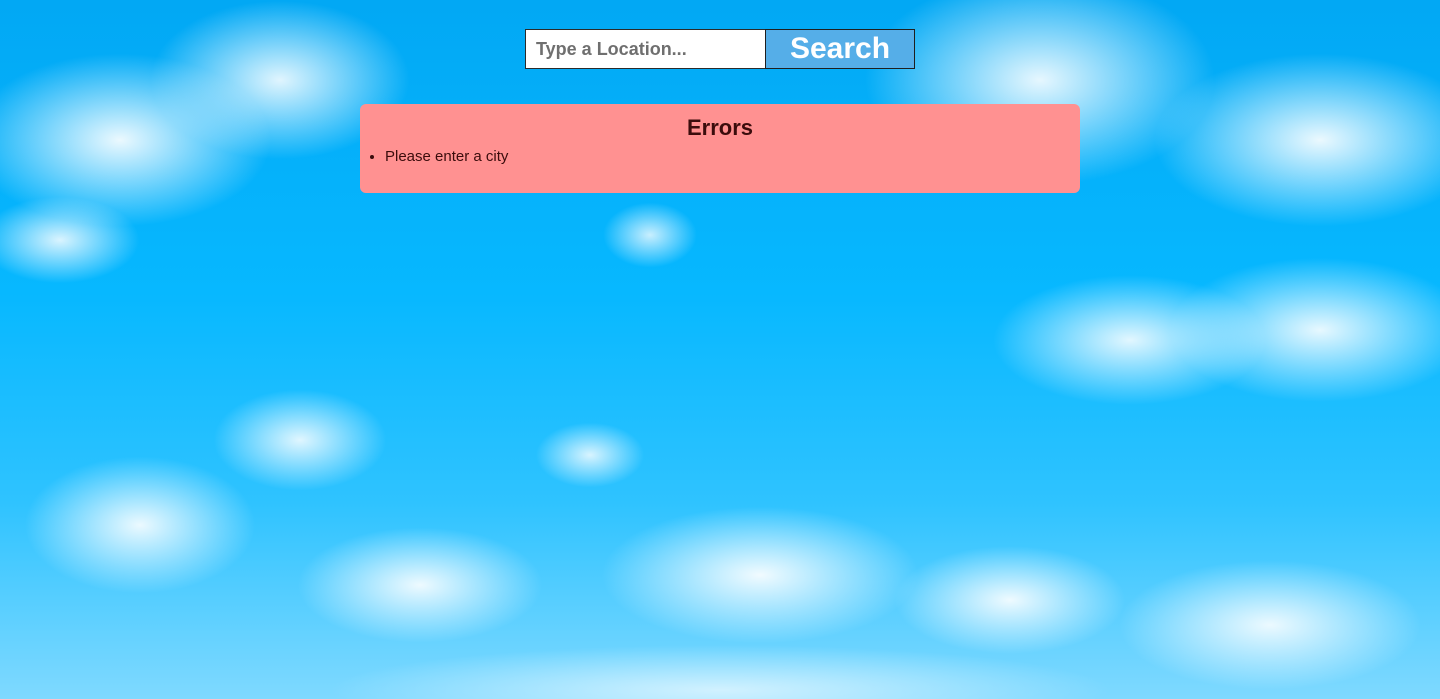 The image size is (1440, 699). What do you see at coordinates (840, 49) in the screenshot?
I see `search-button: Search` at bounding box center [840, 49].